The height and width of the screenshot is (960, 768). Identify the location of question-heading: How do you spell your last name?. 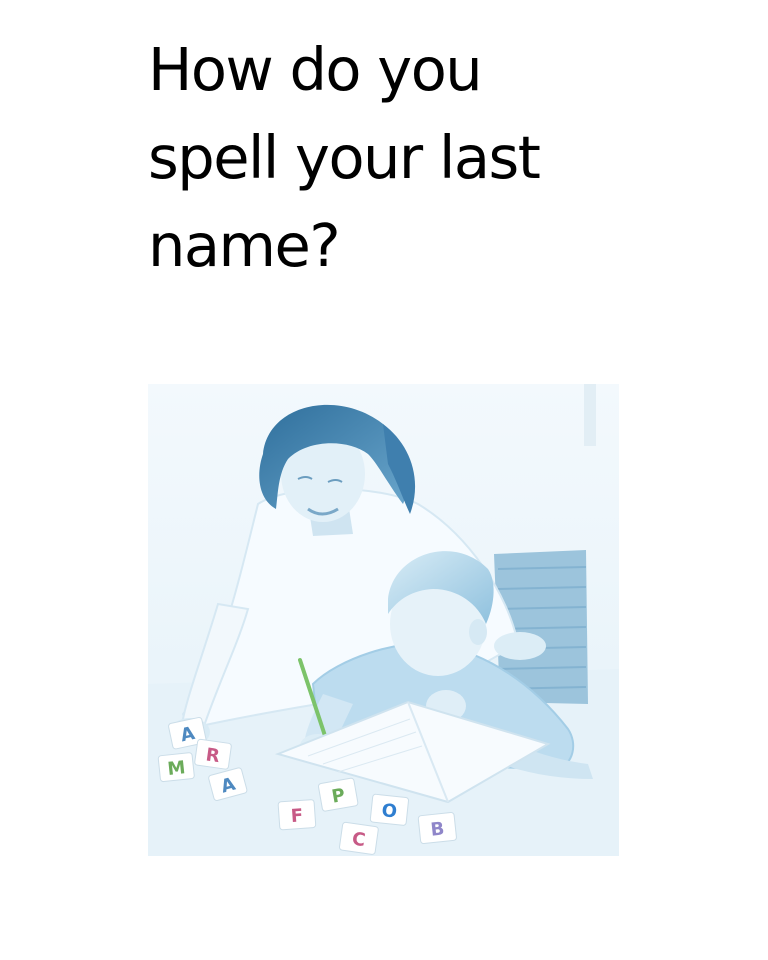
(344, 157).